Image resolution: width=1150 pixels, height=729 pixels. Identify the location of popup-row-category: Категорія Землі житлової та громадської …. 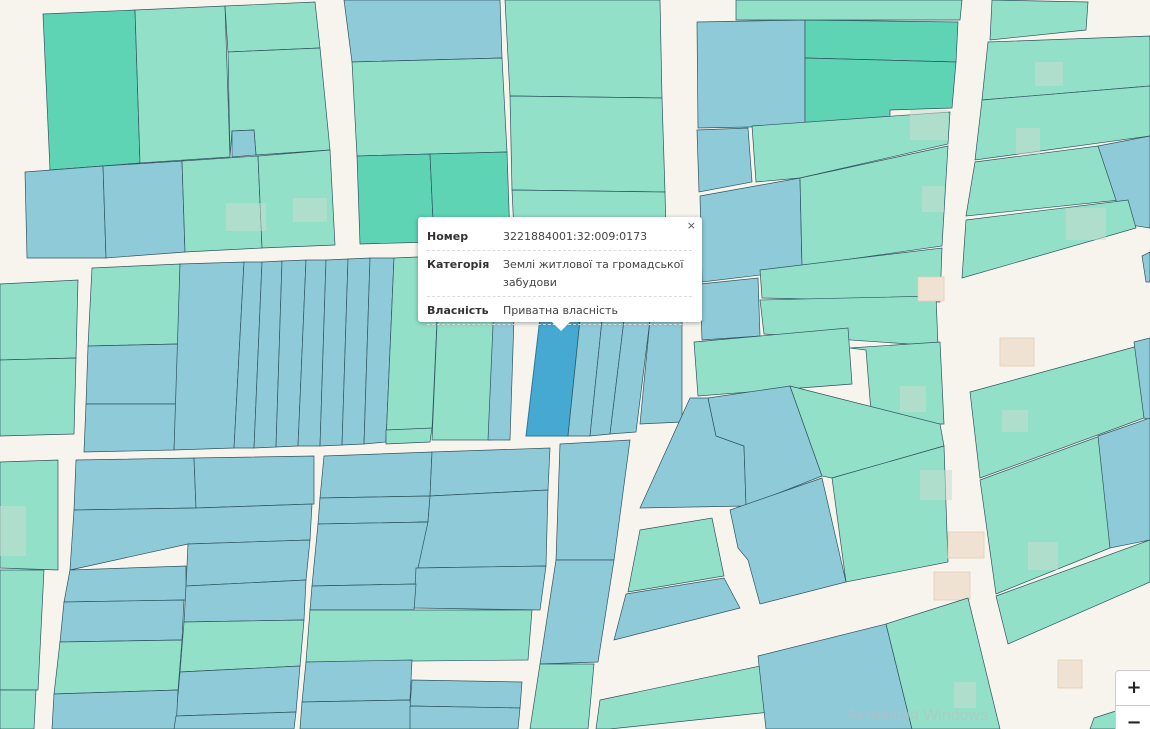
(559, 274).